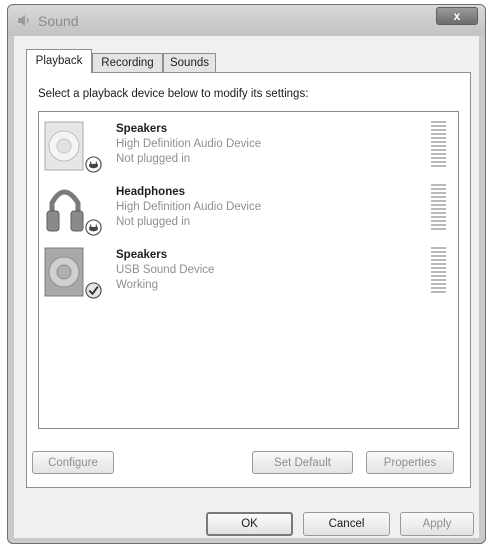 The width and height of the screenshot is (492, 548). I want to click on device-item-speakers-usb: Speakers USB Sound Device Working, so click(248, 273).